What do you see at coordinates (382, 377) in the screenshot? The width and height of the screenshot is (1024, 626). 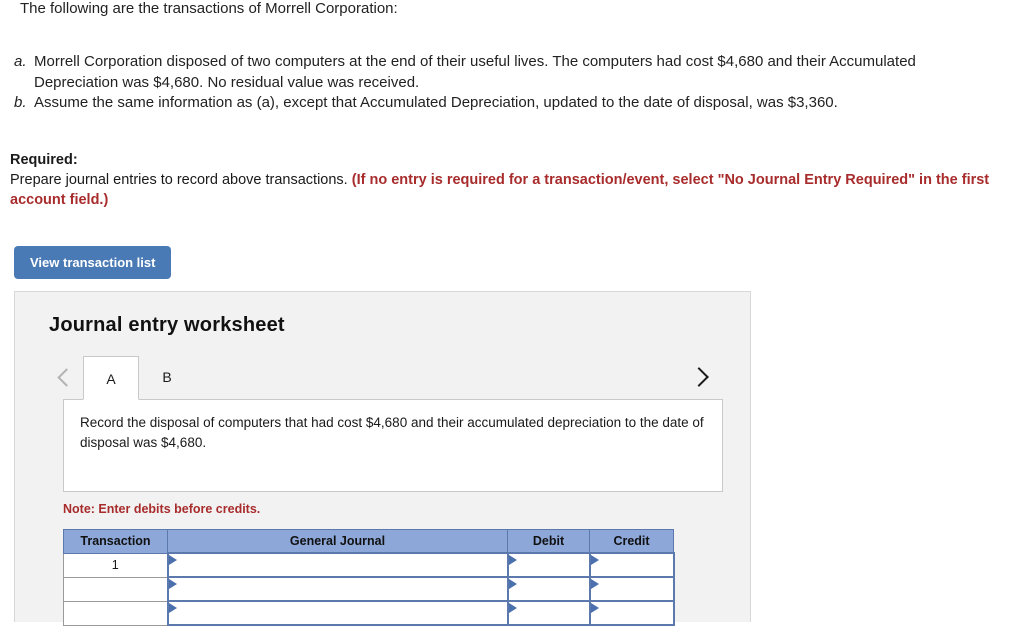 I see `worksheet-tab-strip: A B` at bounding box center [382, 377].